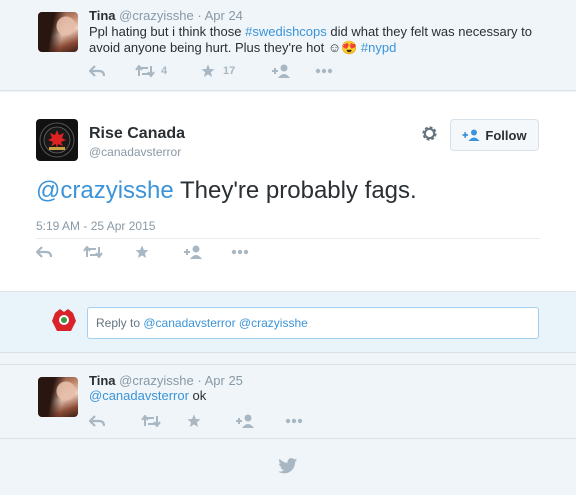  Describe the element at coordinates (64, 320) in the screenshot. I see `current-user-avatar` at that location.